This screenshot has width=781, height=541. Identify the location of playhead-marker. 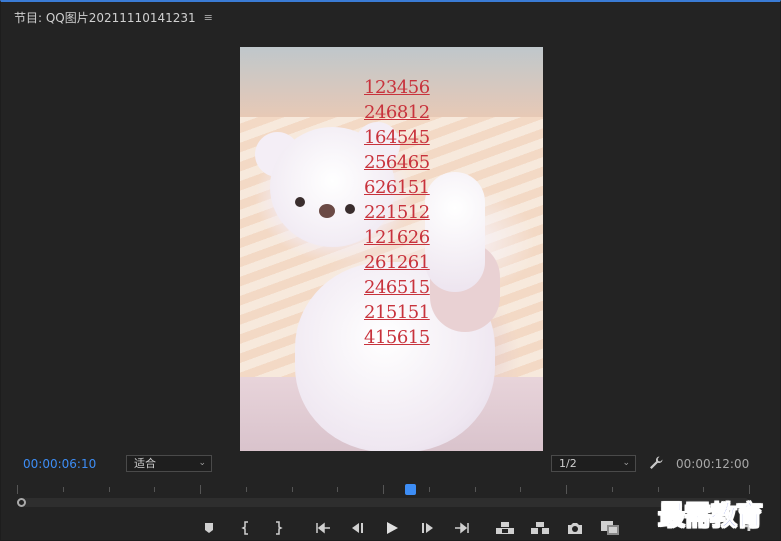
(410, 489).